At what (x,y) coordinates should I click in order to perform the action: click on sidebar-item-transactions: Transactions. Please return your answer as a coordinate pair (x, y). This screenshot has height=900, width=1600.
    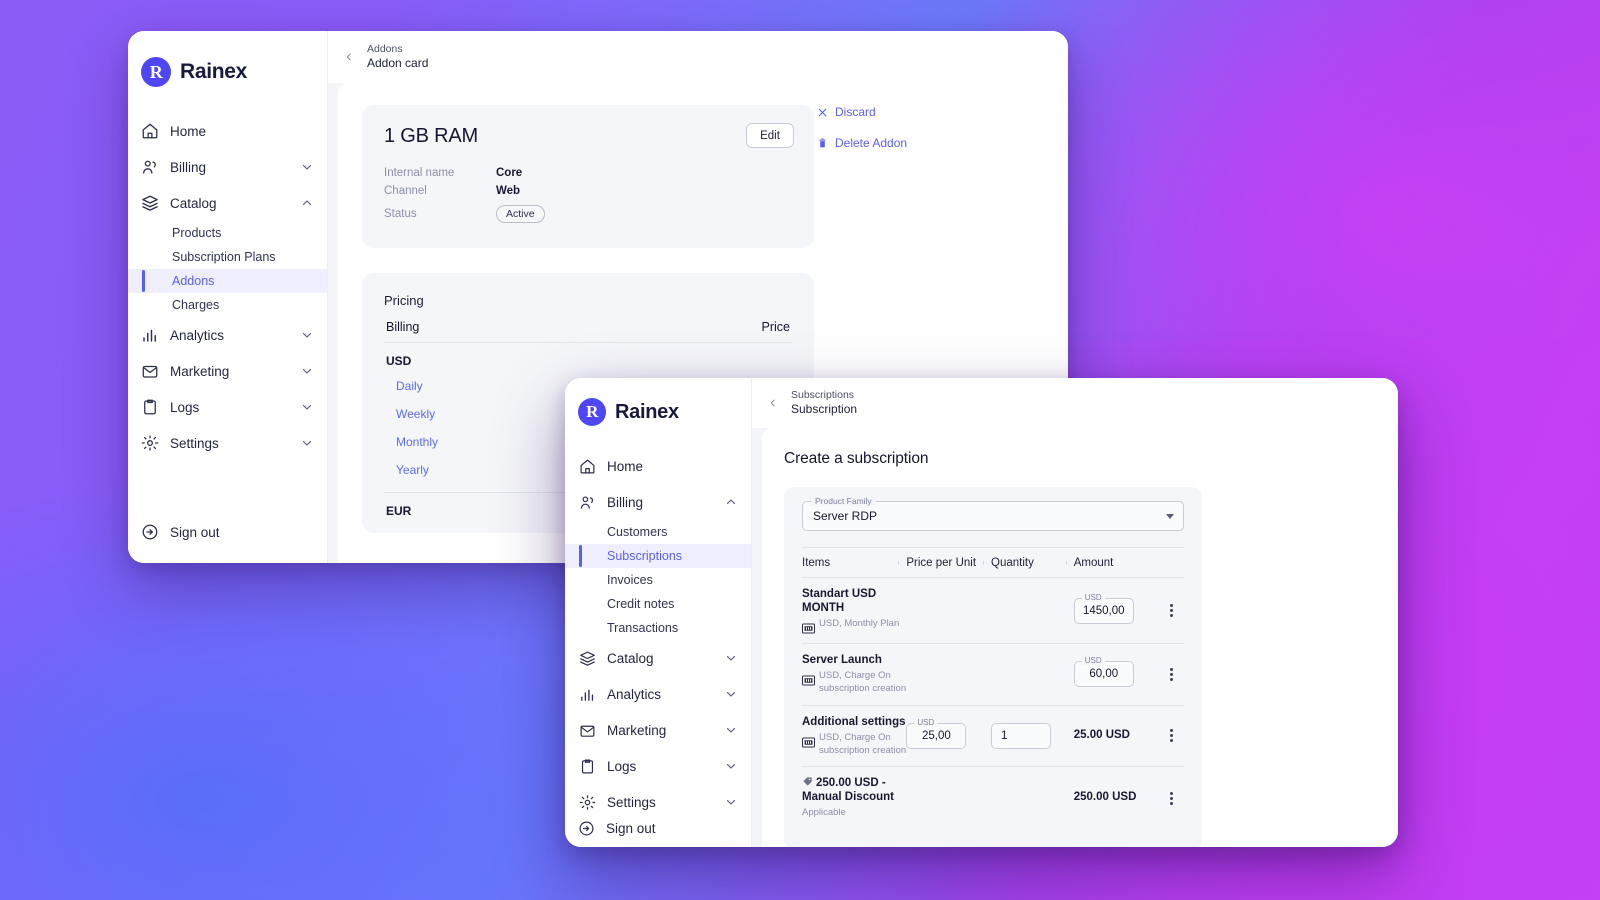
    Looking at the image, I should click on (658, 628).